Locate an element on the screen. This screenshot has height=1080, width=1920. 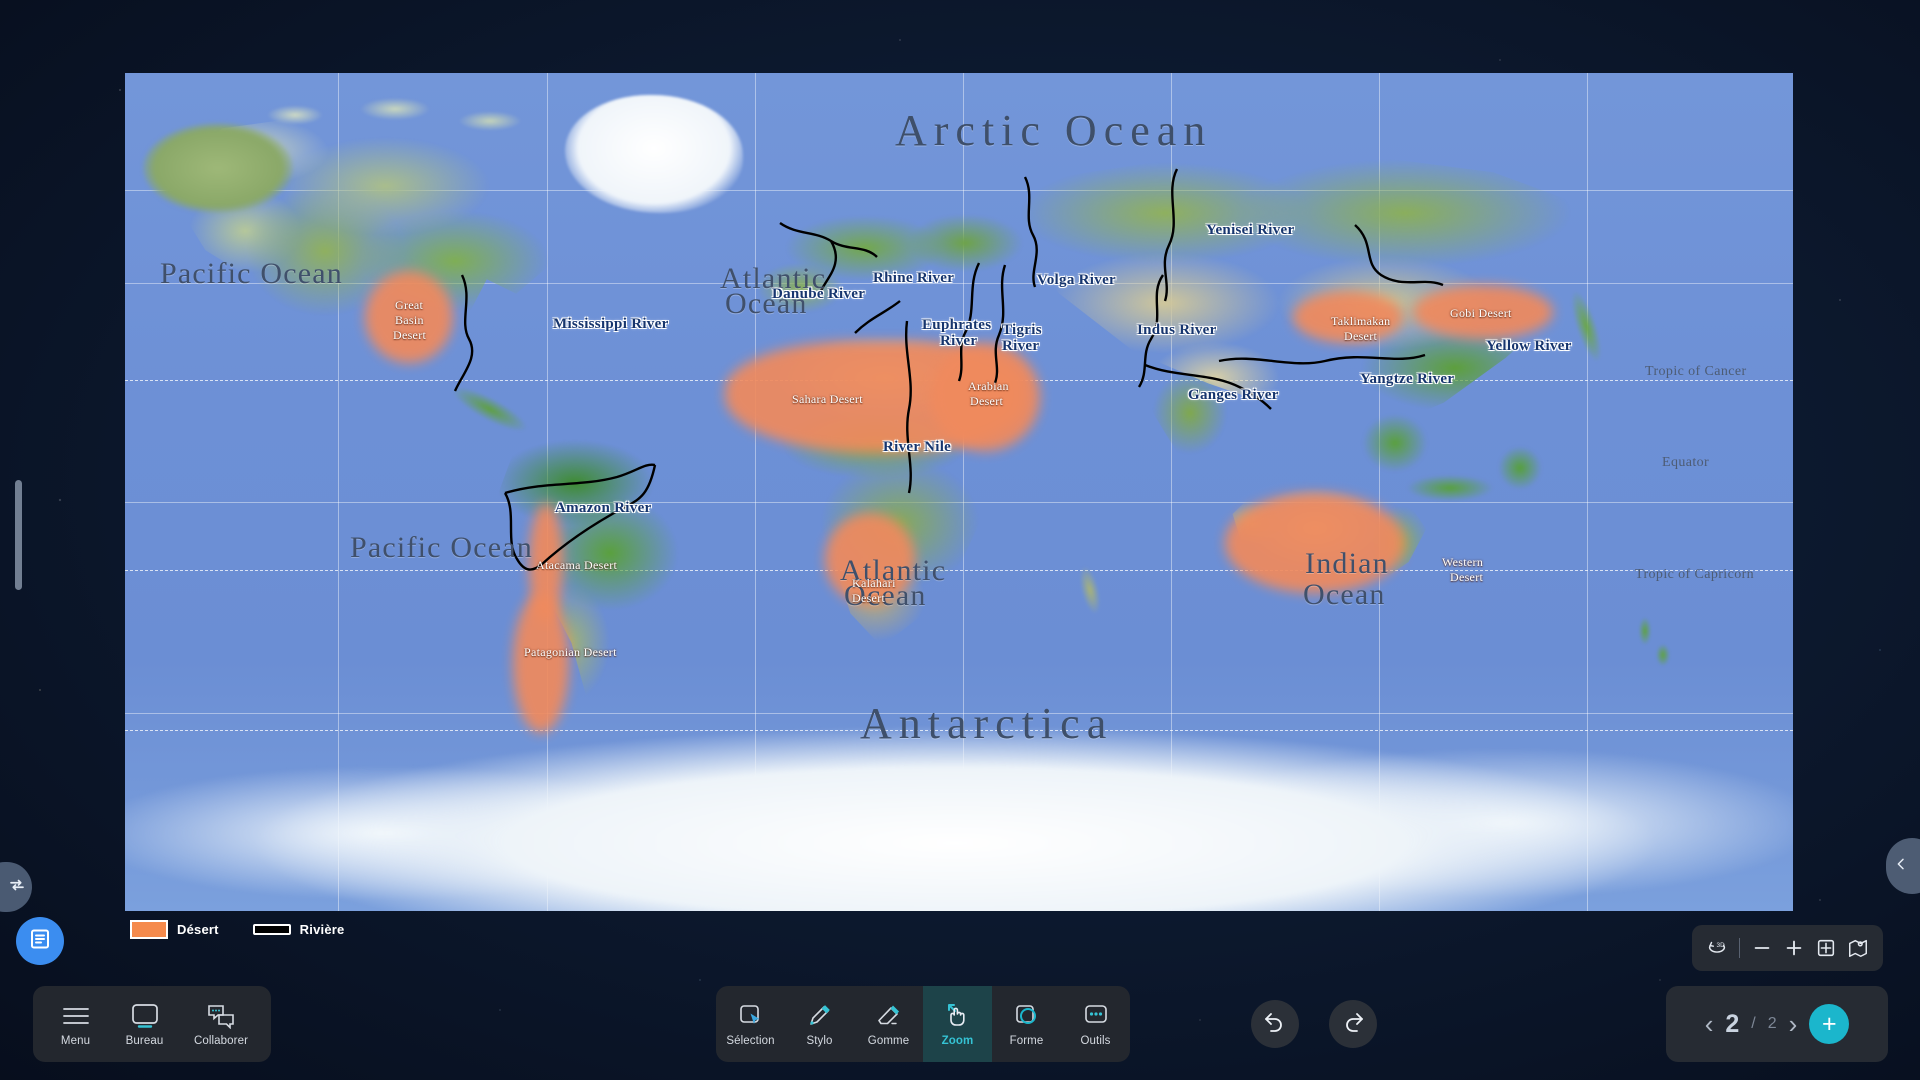
redo-arrow-icon is located at coordinates (1353, 1024).